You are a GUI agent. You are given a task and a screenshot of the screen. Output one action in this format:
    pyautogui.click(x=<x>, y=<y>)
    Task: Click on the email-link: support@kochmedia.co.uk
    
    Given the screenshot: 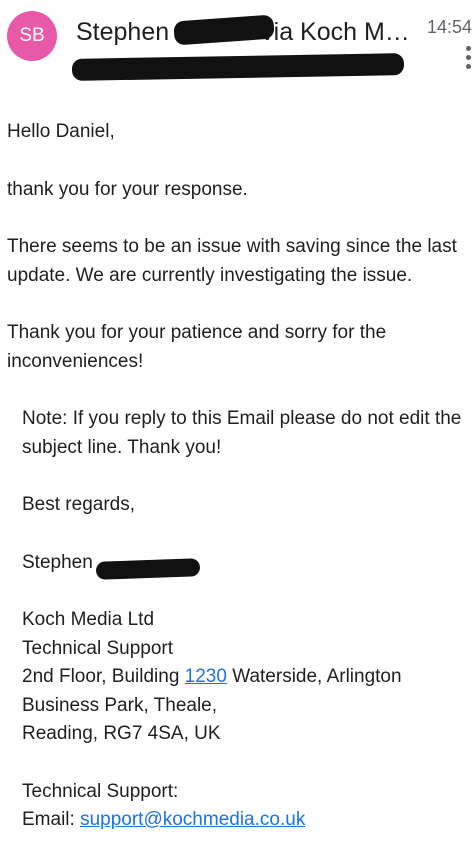 What is the action you would take?
    pyautogui.click(x=192, y=819)
    